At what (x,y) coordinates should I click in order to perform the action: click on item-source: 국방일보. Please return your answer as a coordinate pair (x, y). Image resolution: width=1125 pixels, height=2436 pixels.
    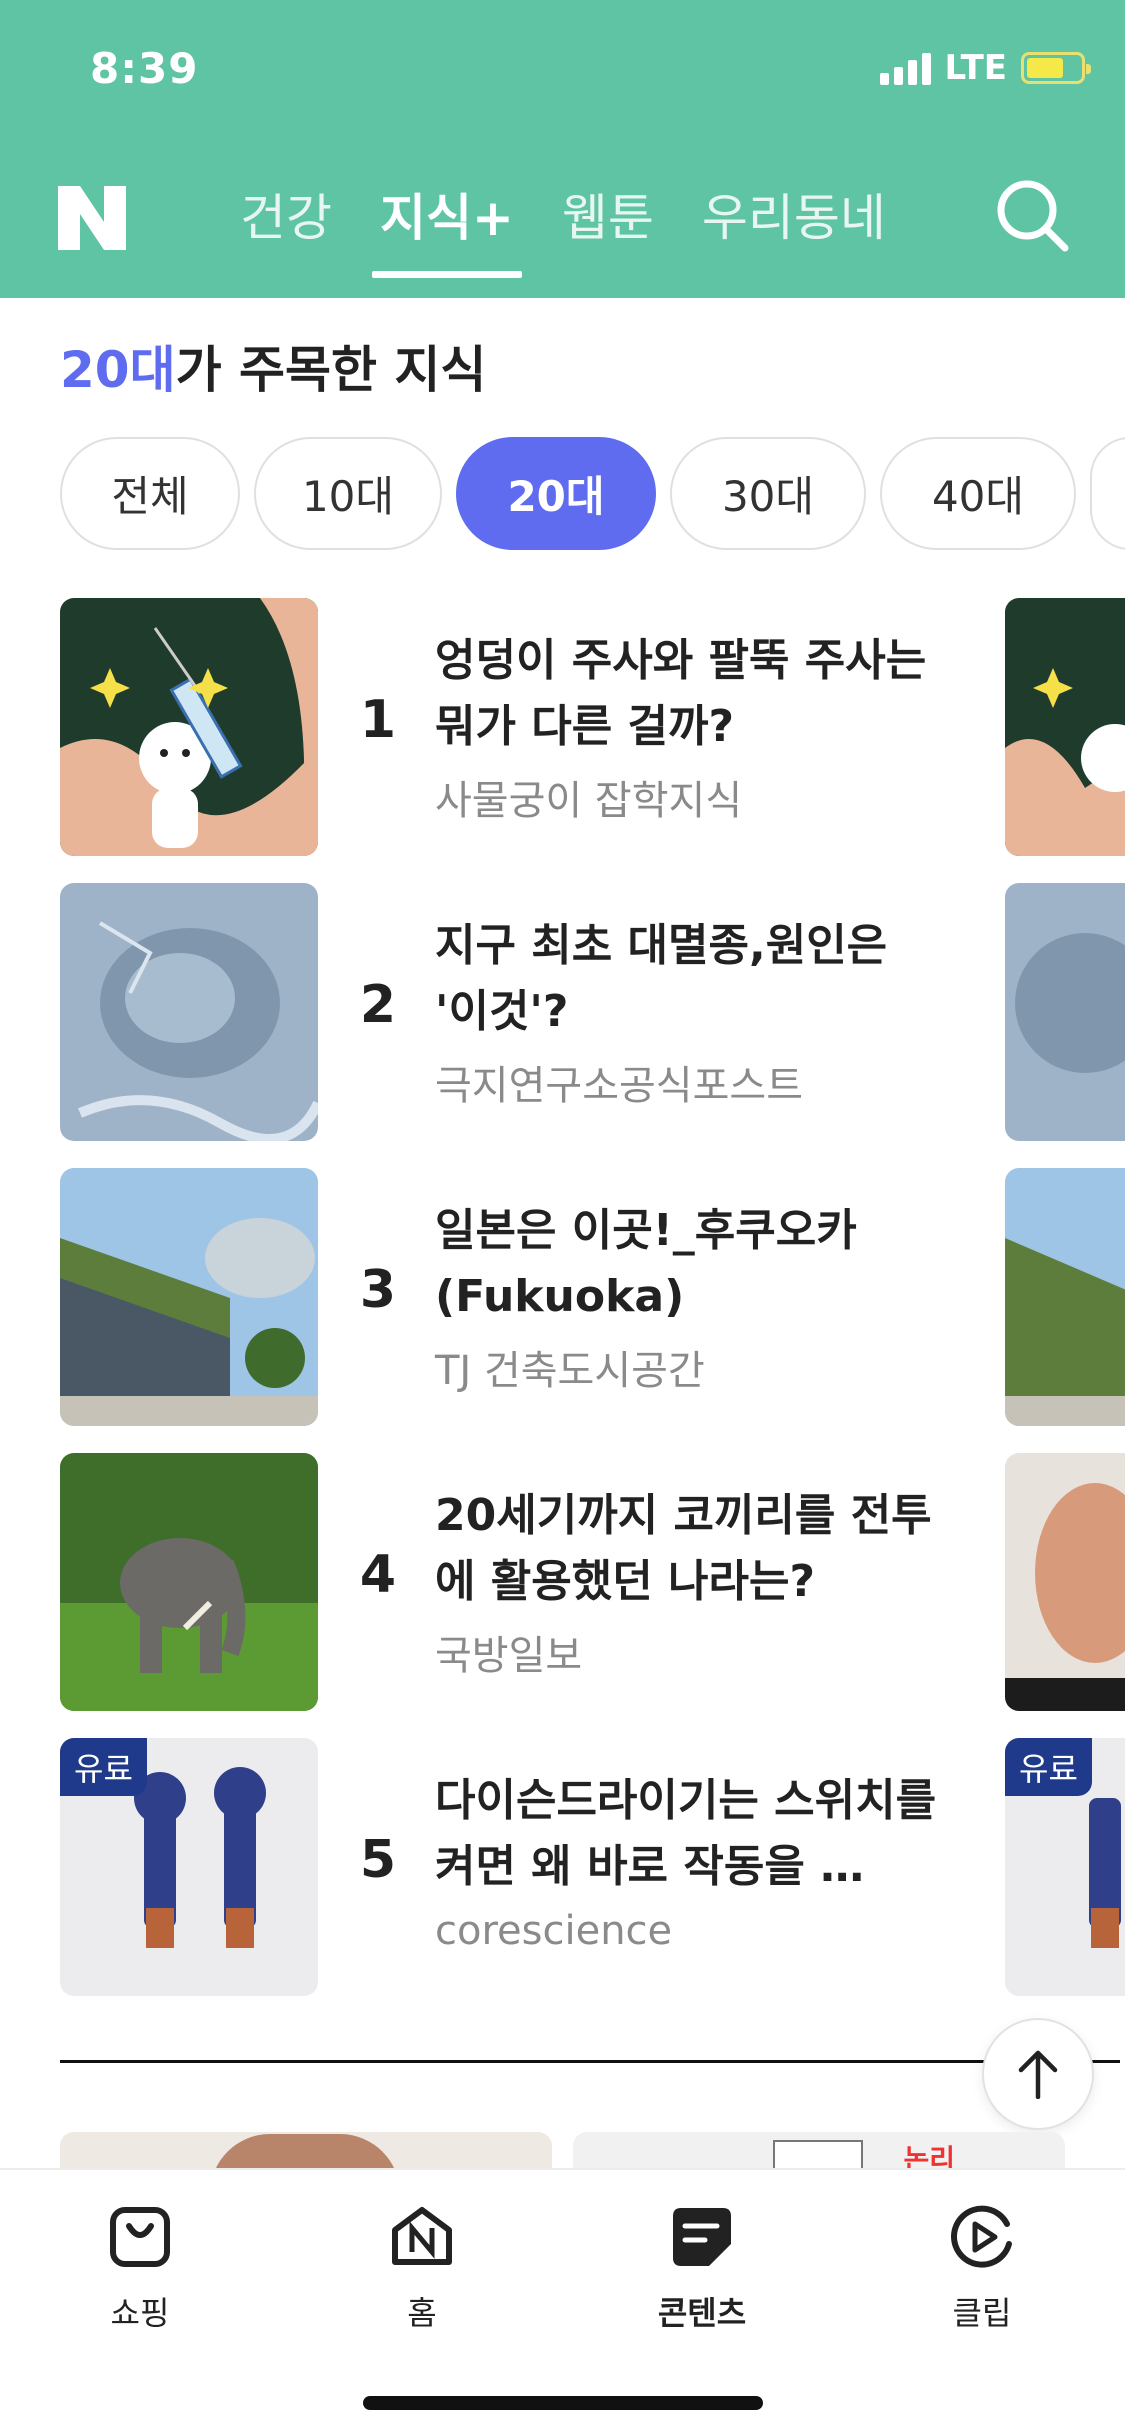
    Looking at the image, I should click on (509, 1656).